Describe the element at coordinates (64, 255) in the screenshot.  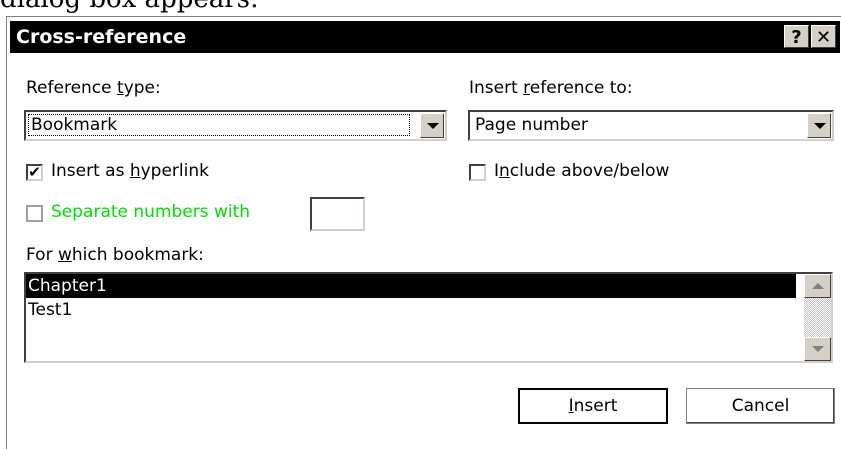
I see `for-which-label-mnemonic: w` at that location.